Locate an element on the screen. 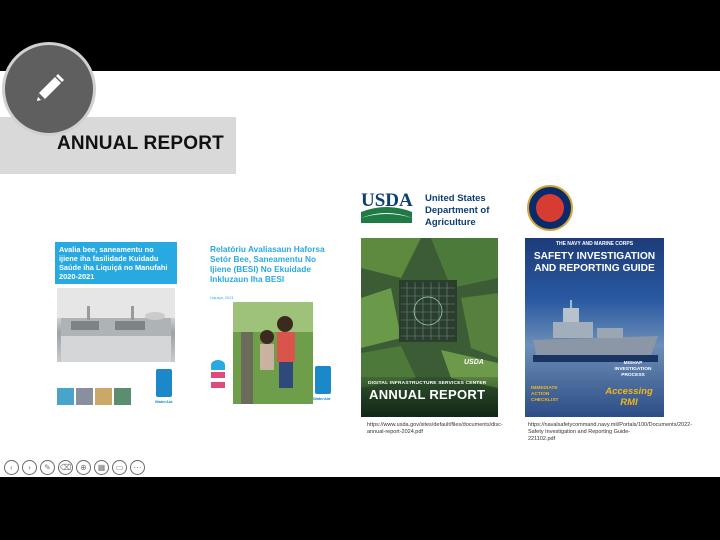  pencil-icon is located at coordinates (50, 87).